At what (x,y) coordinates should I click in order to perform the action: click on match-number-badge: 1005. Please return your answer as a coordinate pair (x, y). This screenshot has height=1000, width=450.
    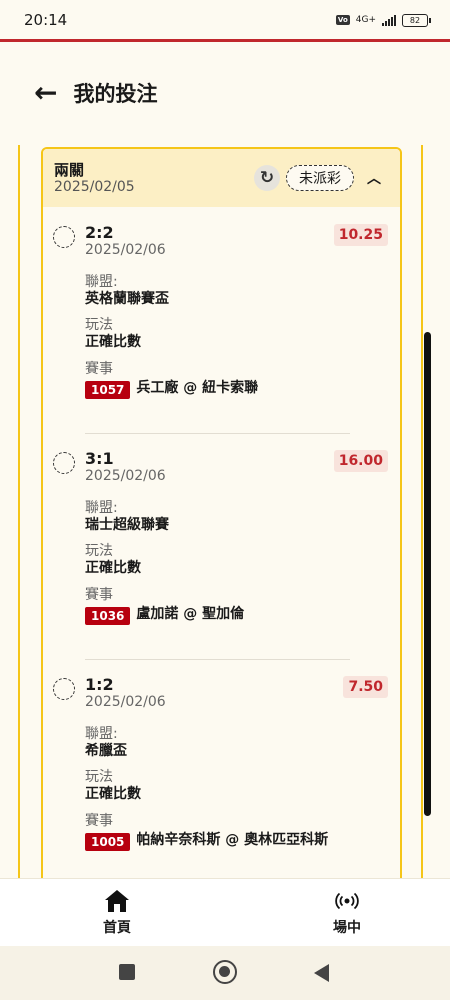
    Looking at the image, I should click on (108, 841).